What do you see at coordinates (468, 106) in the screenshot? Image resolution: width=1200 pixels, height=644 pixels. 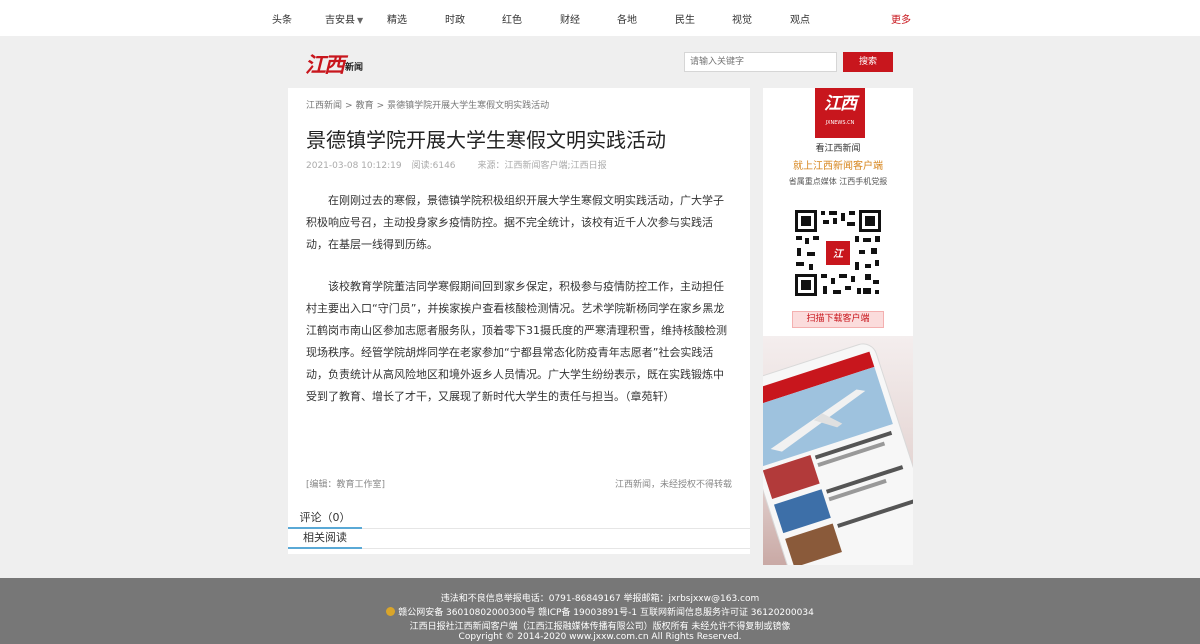 I see `breadcrumb-current: 景德镇学院开展大学生寒假文明实践活动` at bounding box center [468, 106].